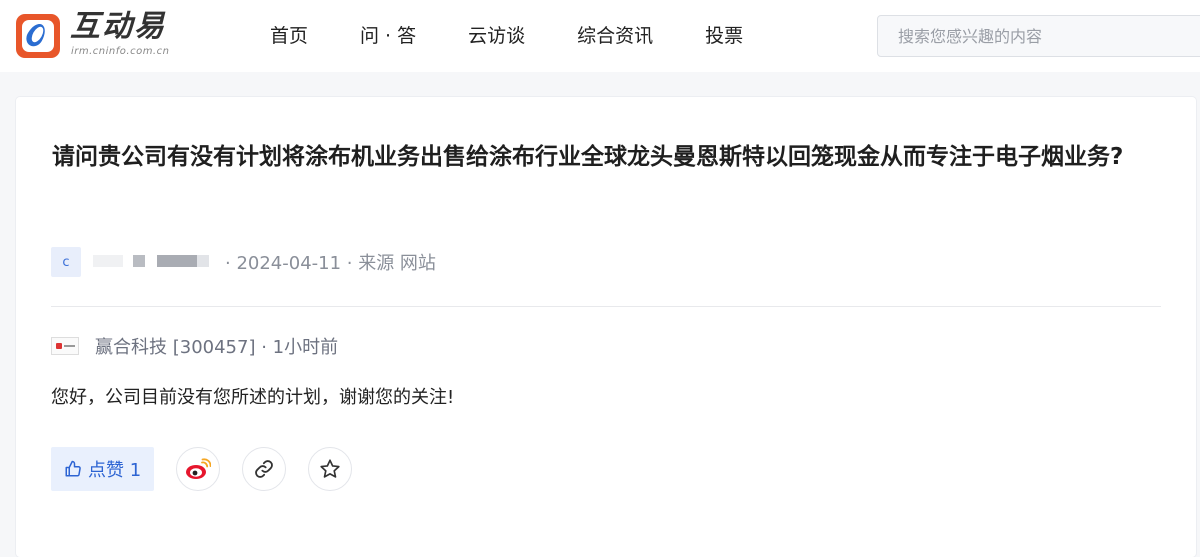  What do you see at coordinates (724, 36) in the screenshot?
I see `nav-vote: 投票` at bounding box center [724, 36].